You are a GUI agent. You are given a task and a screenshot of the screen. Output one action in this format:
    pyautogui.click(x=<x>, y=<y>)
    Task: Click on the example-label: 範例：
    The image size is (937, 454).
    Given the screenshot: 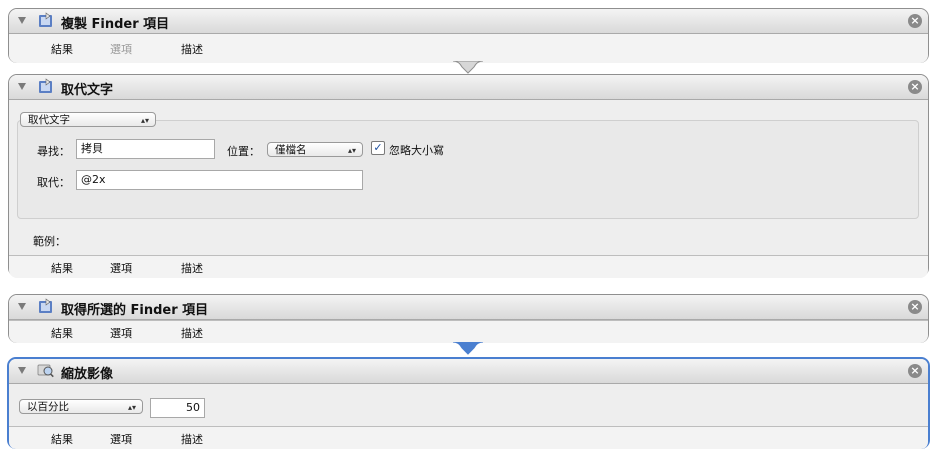 What is the action you would take?
    pyautogui.click(x=49, y=241)
    